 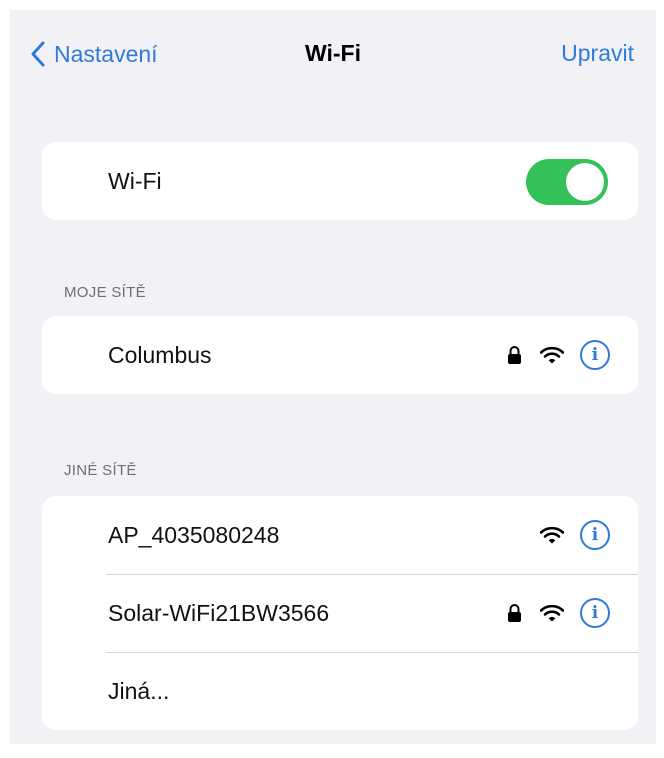 What do you see at coordinates (194, 534) in the screenshot?
I see `network-name: AP_4035080248` at bounding box center [194, 534].